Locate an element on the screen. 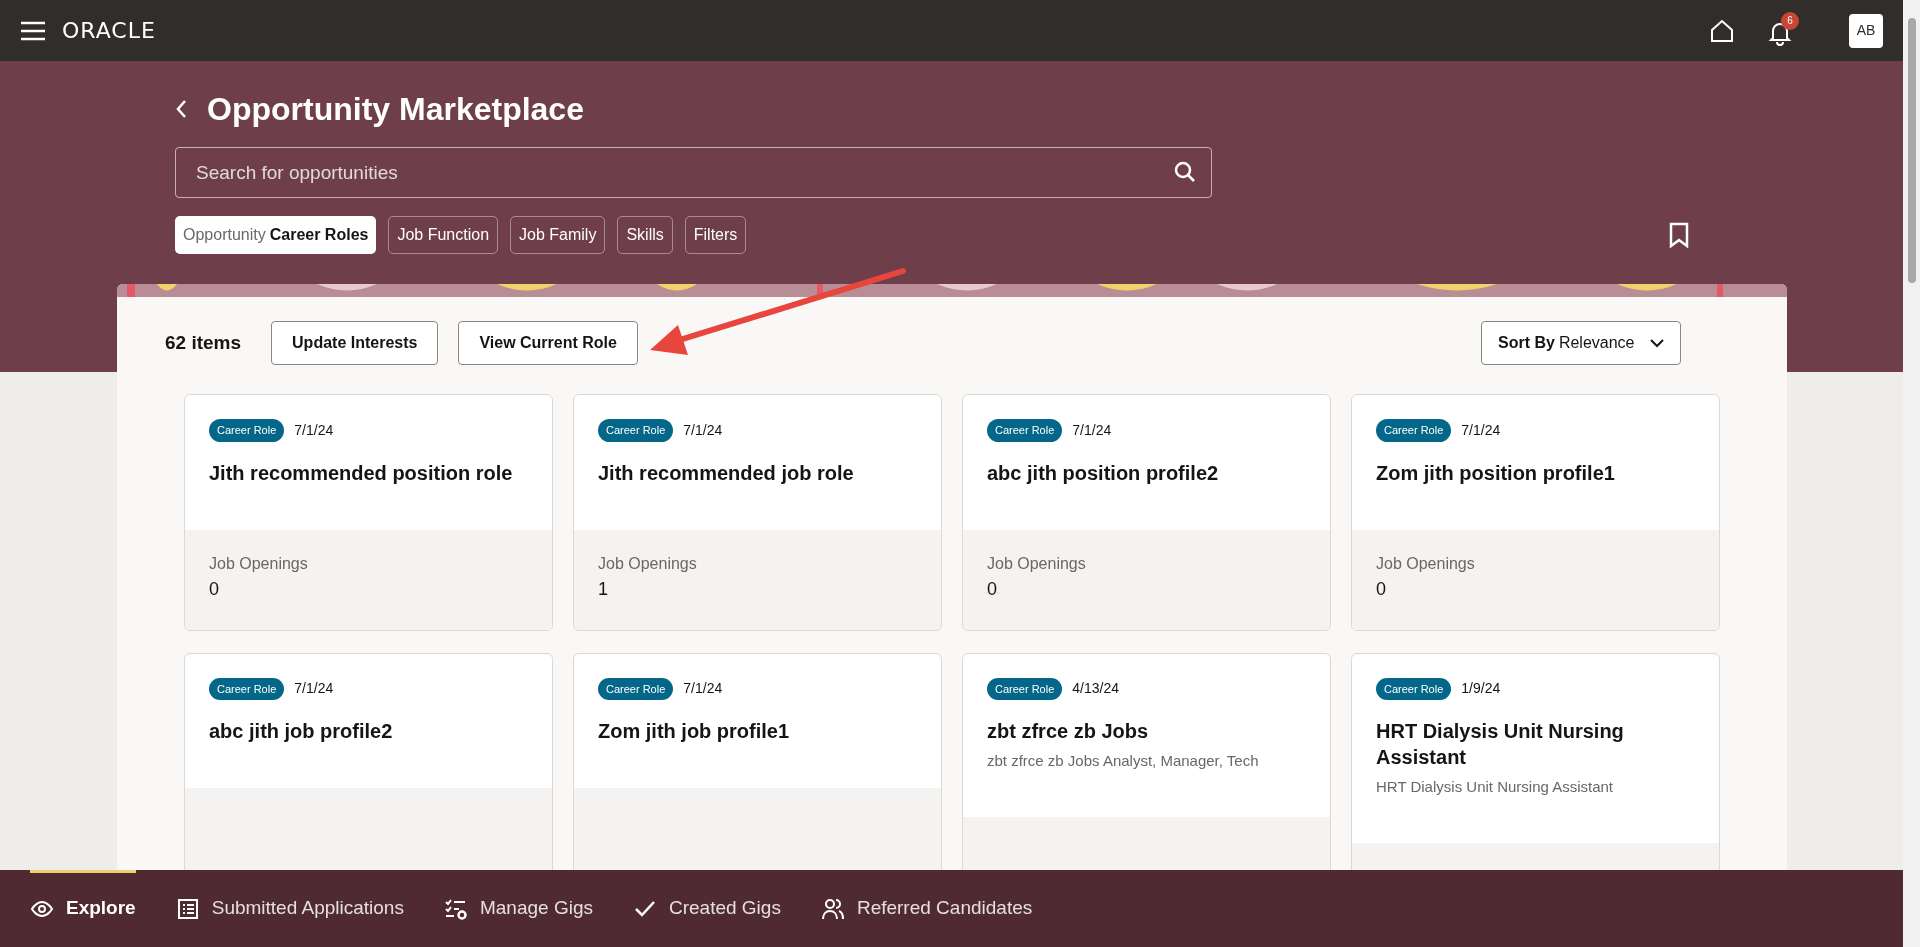 This screenshot has height=947, width=1920. card-subtitle: HRT Dialysis Unit Nursing Assistant is located at coordinates (1495, 787).